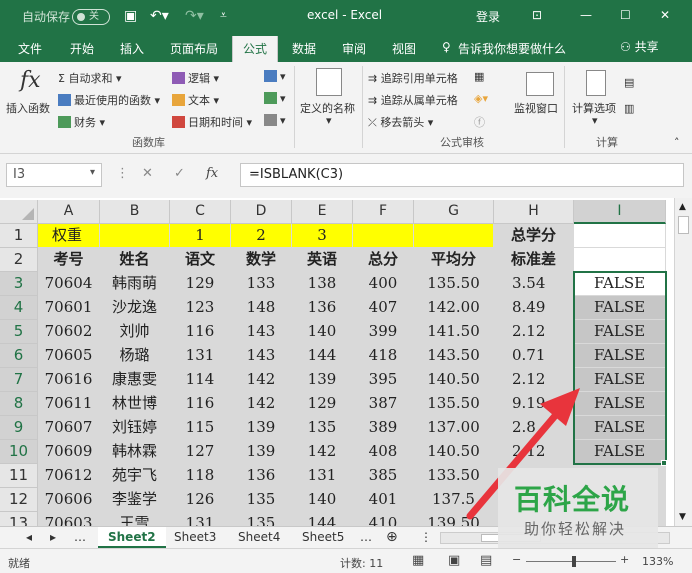 This screenshot has height=573, width=692. Describe the element at coordinates (575, 529) in the screenshot. I see `watermark-subtitle: 助你轻松解决` at that location.